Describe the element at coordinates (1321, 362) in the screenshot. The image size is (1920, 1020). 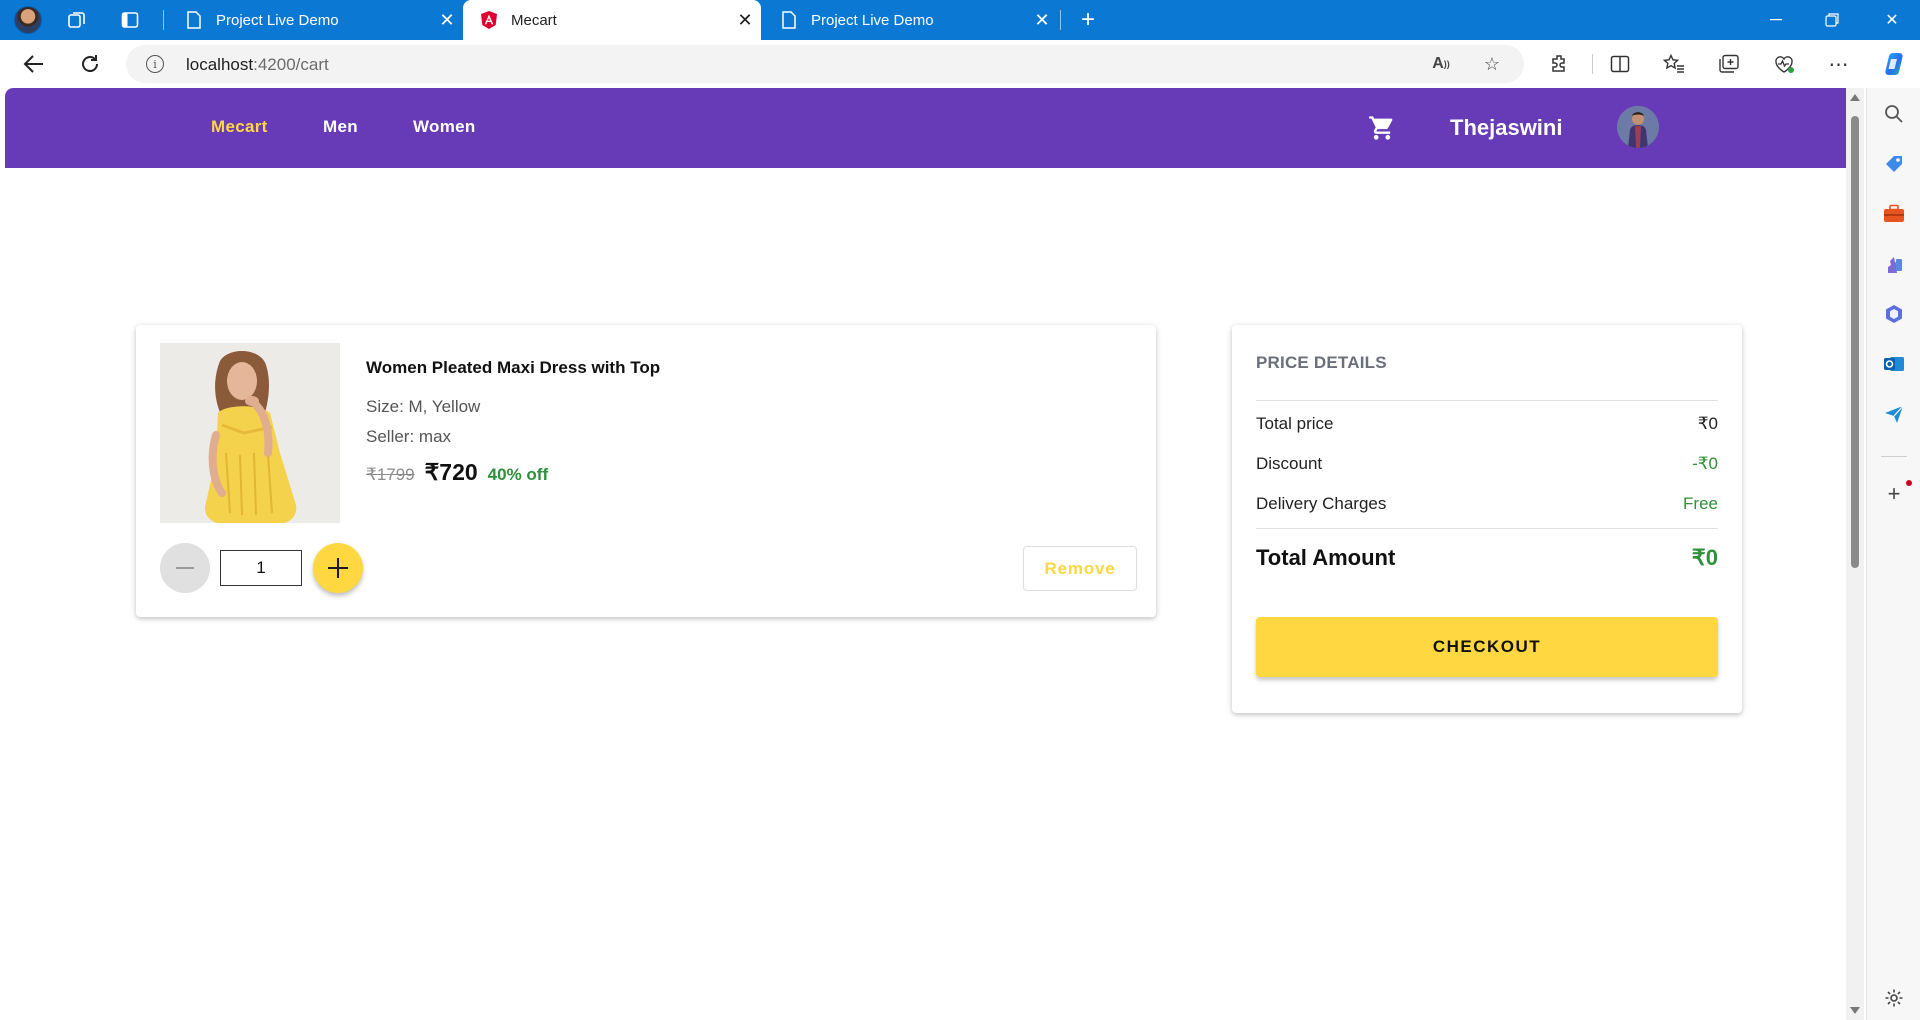
I see `price-details-title: PRICE DETAILS` at that location.